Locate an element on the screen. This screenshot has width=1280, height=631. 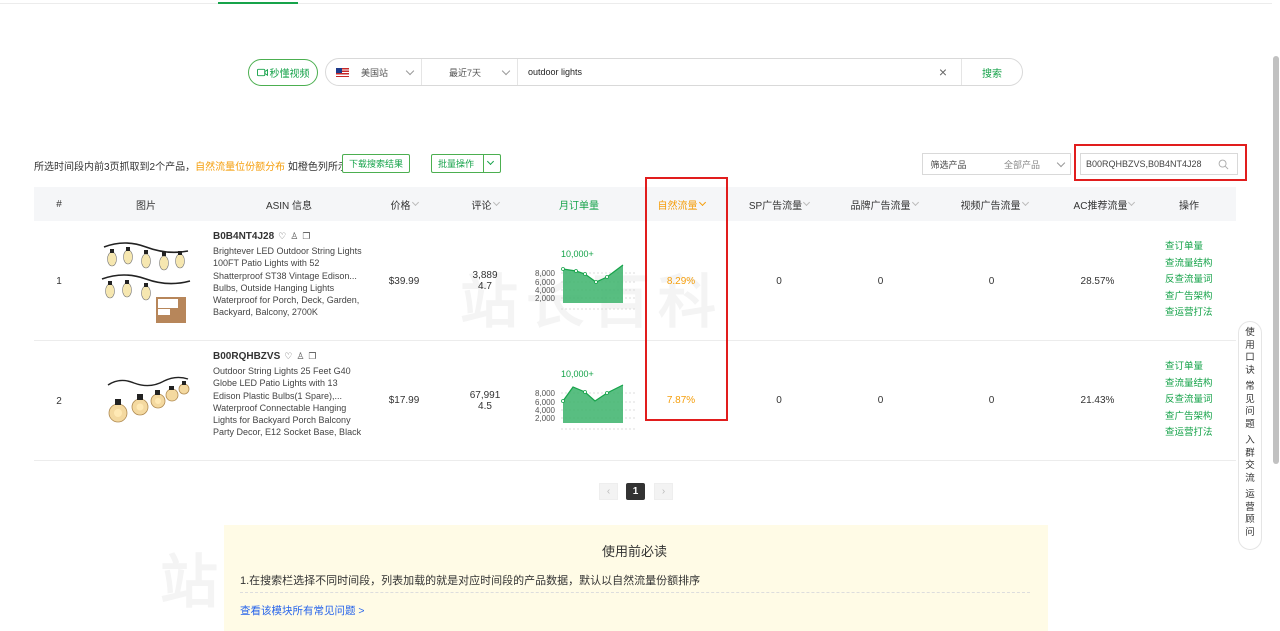
search-button: 搜索 is located at coordinates (992, 72).